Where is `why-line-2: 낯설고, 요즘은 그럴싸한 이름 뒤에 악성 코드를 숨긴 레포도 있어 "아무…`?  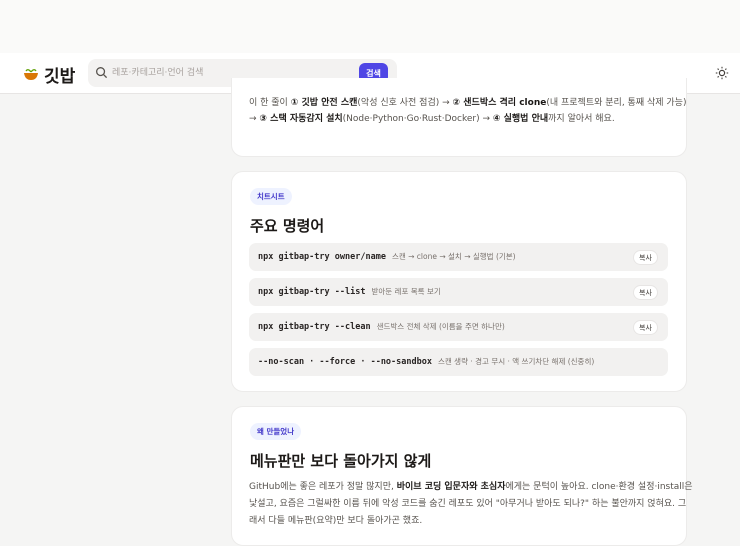 why-line-2: 낯설고, 요즘은 그럴싸한 이름 뒤에 악성 코드를 숨긴 레포도 있어 "아무… is located at coordinates (468, 504).